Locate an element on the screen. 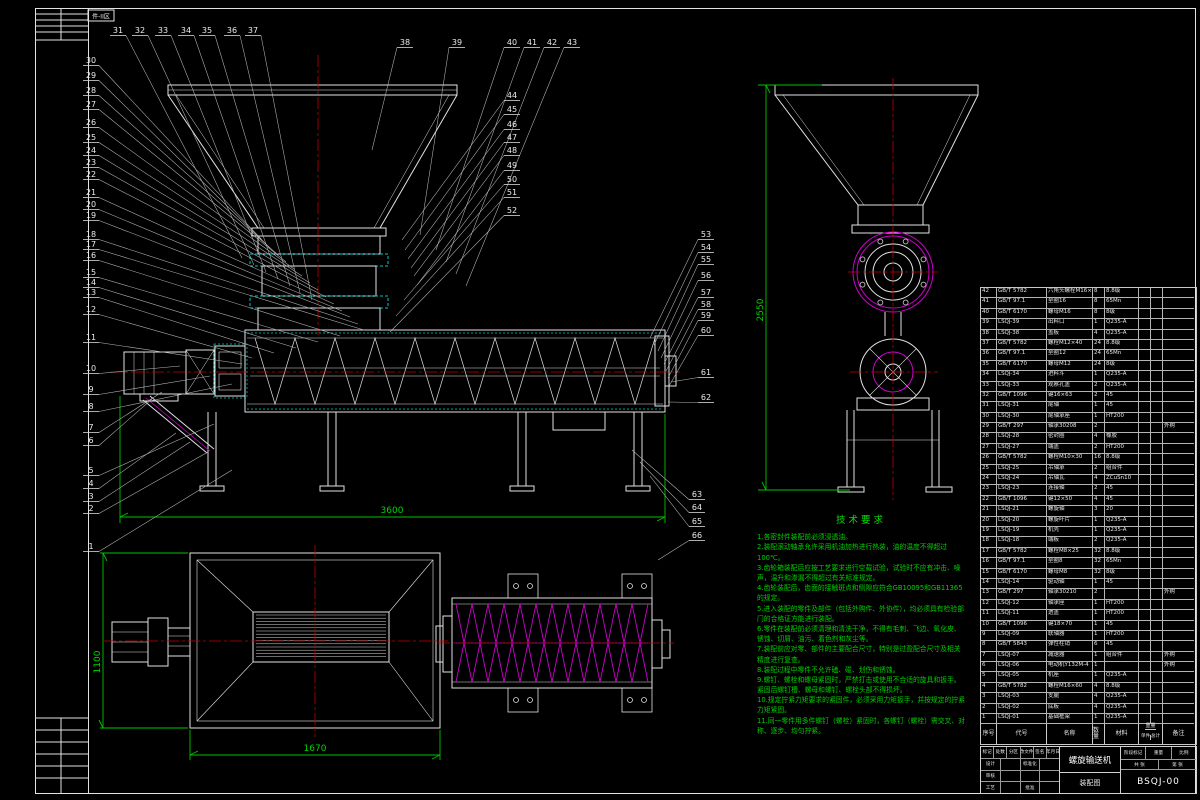 The image size is (1200, 800). svg-text: 62 is located at coordinates (706, 397).